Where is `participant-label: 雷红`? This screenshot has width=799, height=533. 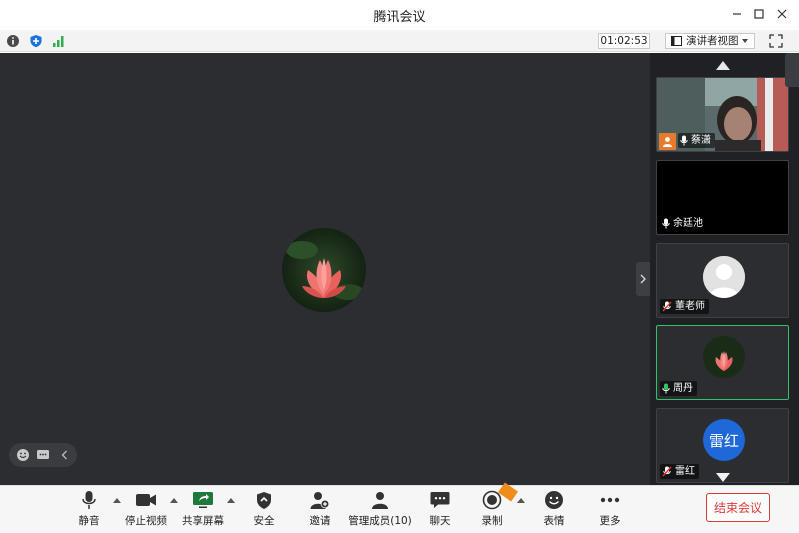
participant-label: 雷红 is located at coordinates (679, 471).